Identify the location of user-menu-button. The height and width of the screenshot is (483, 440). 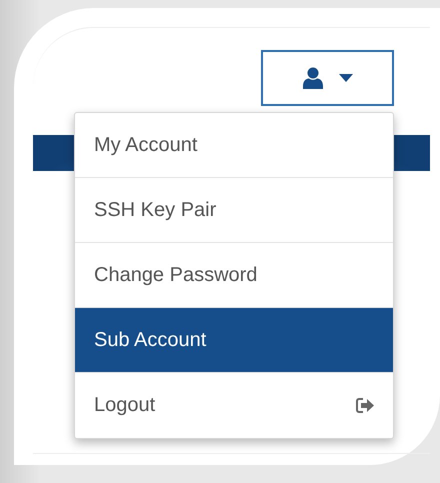
(327, 78).